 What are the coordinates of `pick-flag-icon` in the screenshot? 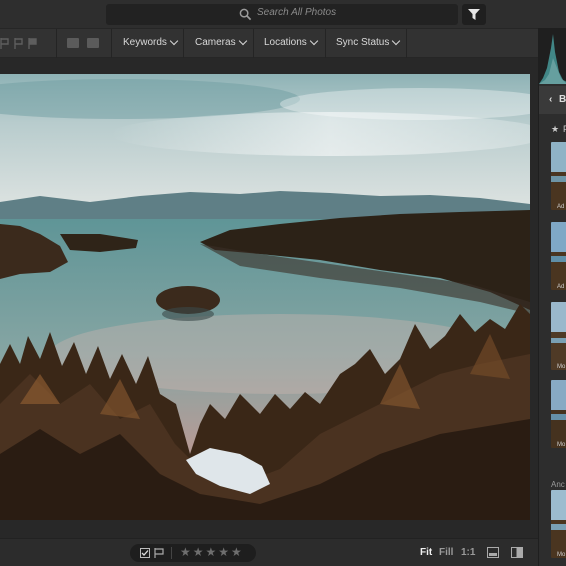 It's located at (145, 553).